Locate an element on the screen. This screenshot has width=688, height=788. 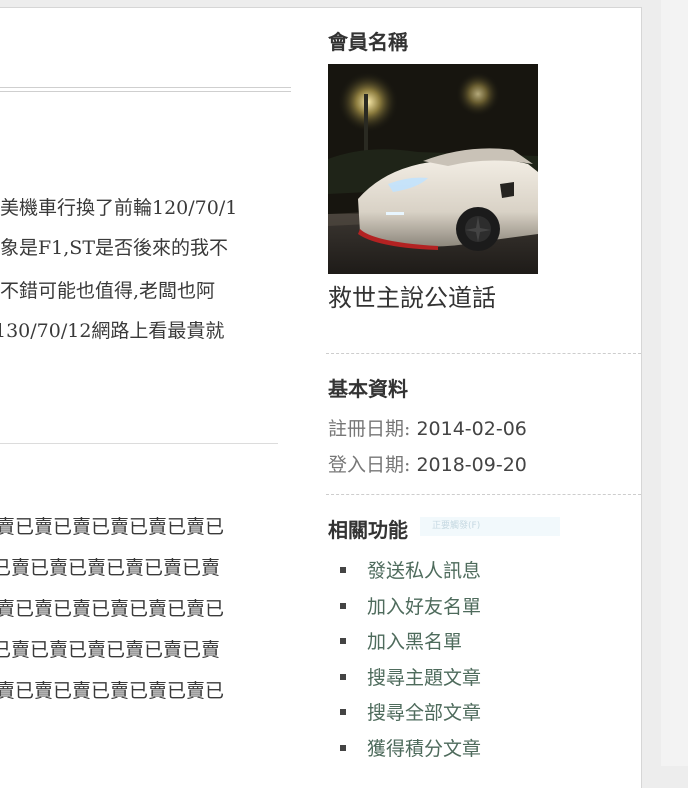
faint-tooltip-hint: 正要觸發(F) is located at coordinates (490, 526).